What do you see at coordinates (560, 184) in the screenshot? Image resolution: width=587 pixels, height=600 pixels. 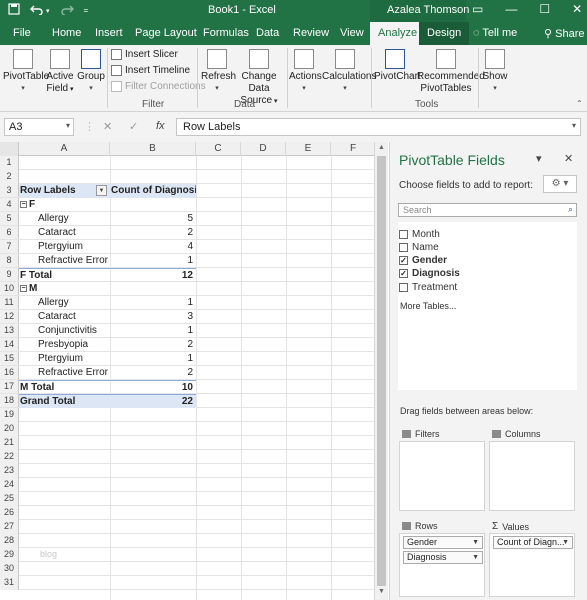 I see `gear-icon: ⚙ ▾` at bounding box center [560, 184].